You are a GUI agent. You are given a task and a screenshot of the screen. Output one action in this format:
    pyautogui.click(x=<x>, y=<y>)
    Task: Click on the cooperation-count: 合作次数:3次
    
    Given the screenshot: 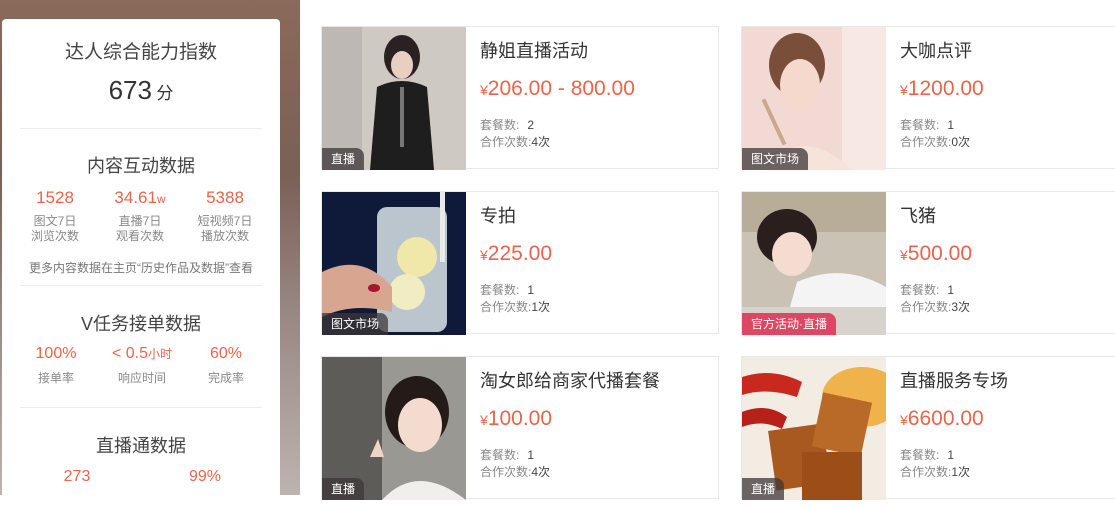 What is the action you would take?
    pyautogui.click(x=935, y=307)
    